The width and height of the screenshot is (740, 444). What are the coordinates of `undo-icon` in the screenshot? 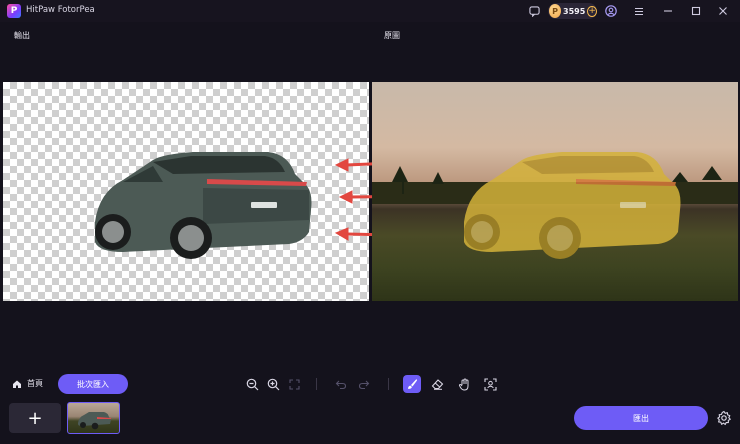 It's located at (341, 384).